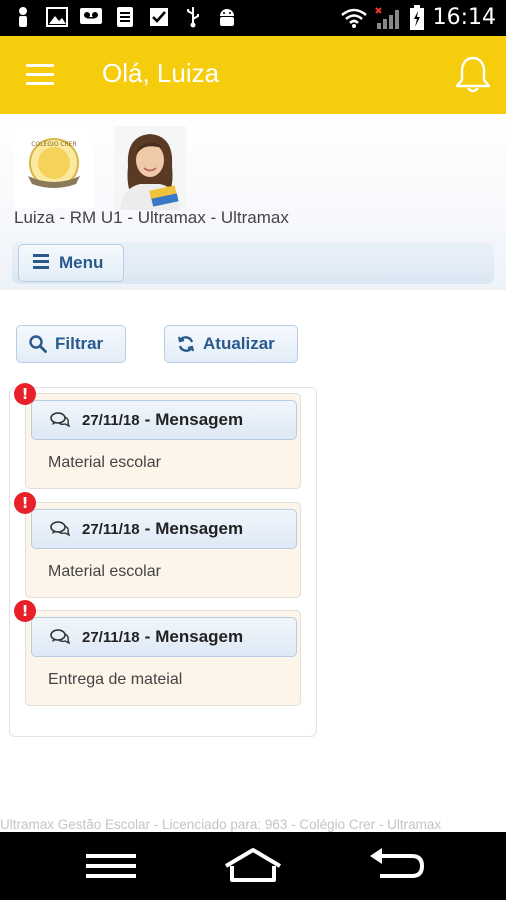 This screenshot has height=900, width=506. I want to click on home-icon, so click(253, 866).